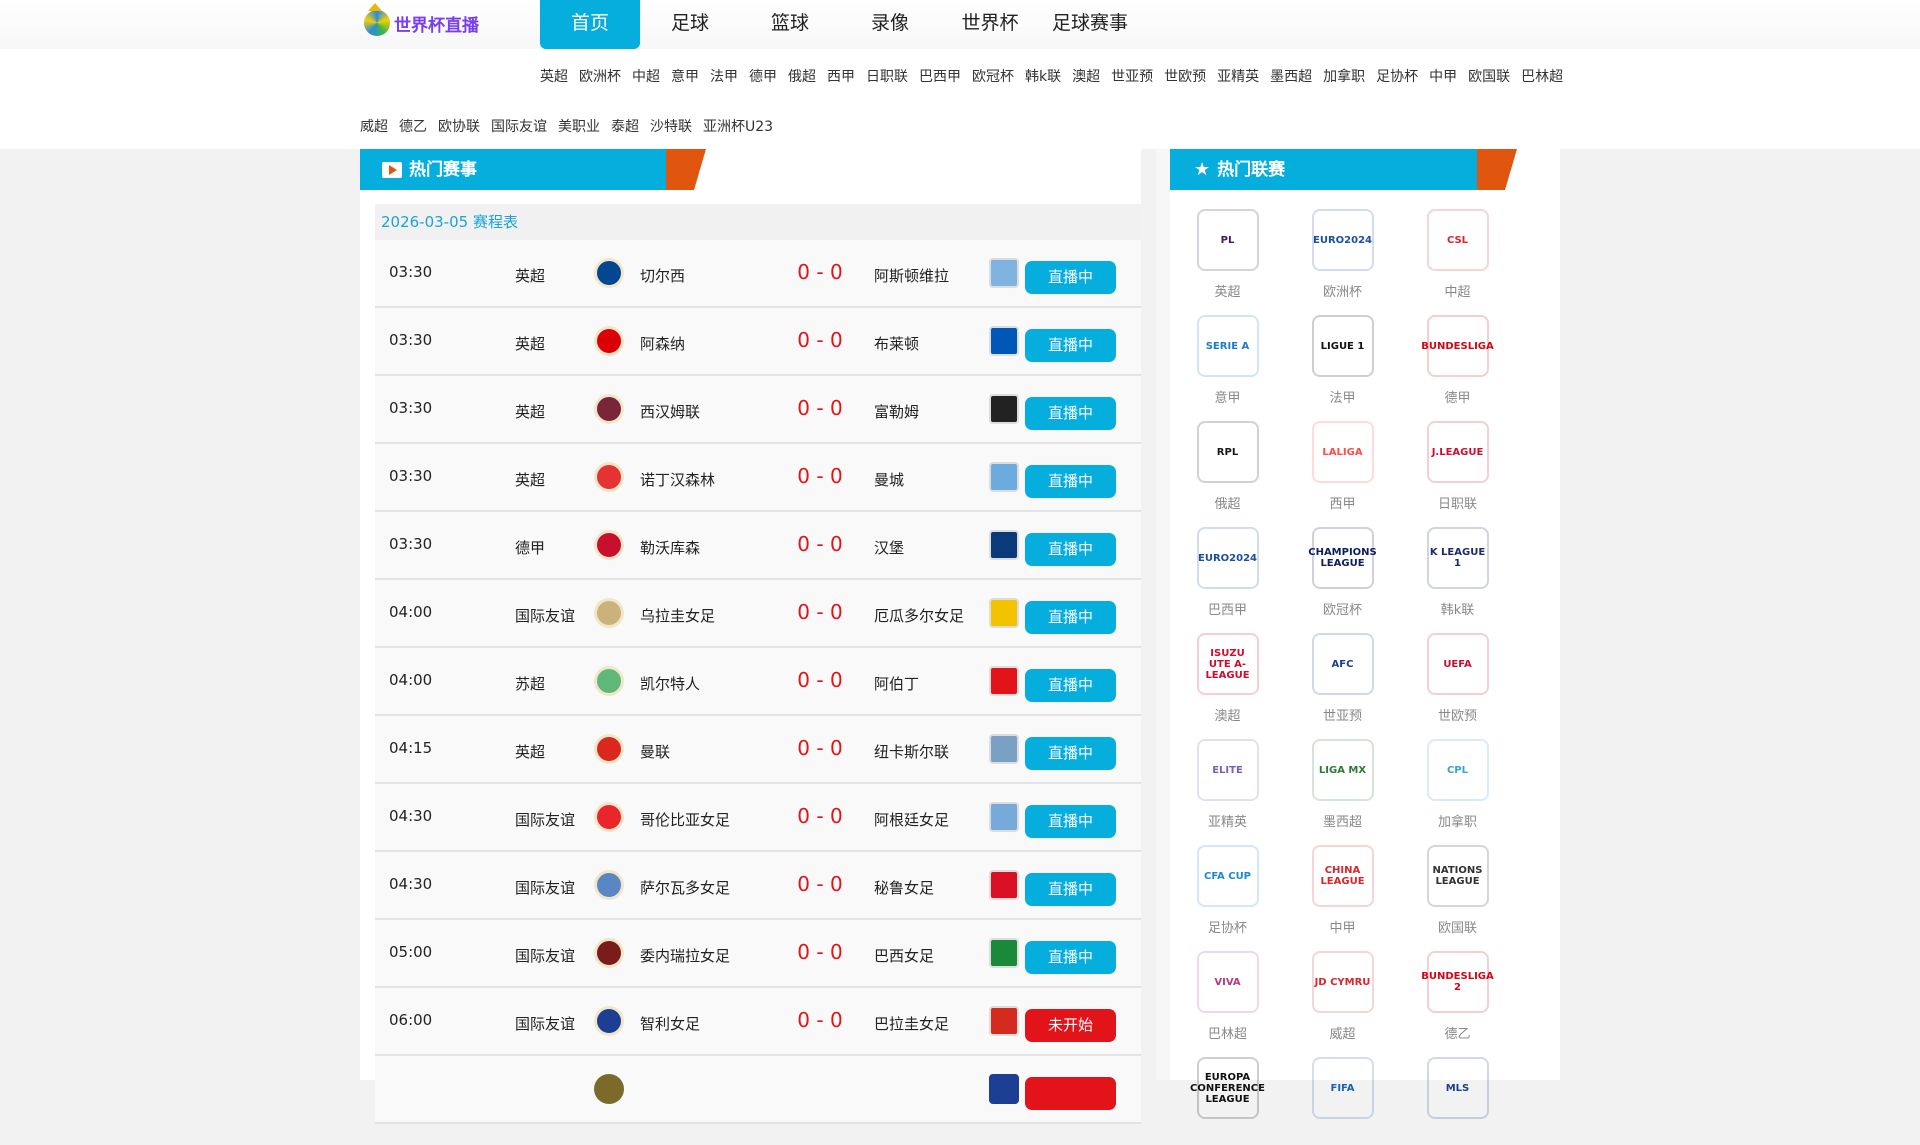  Describe the element at coordinates (1227, 254) in the screenshot. I see `league-item: PL 英超` at that location.